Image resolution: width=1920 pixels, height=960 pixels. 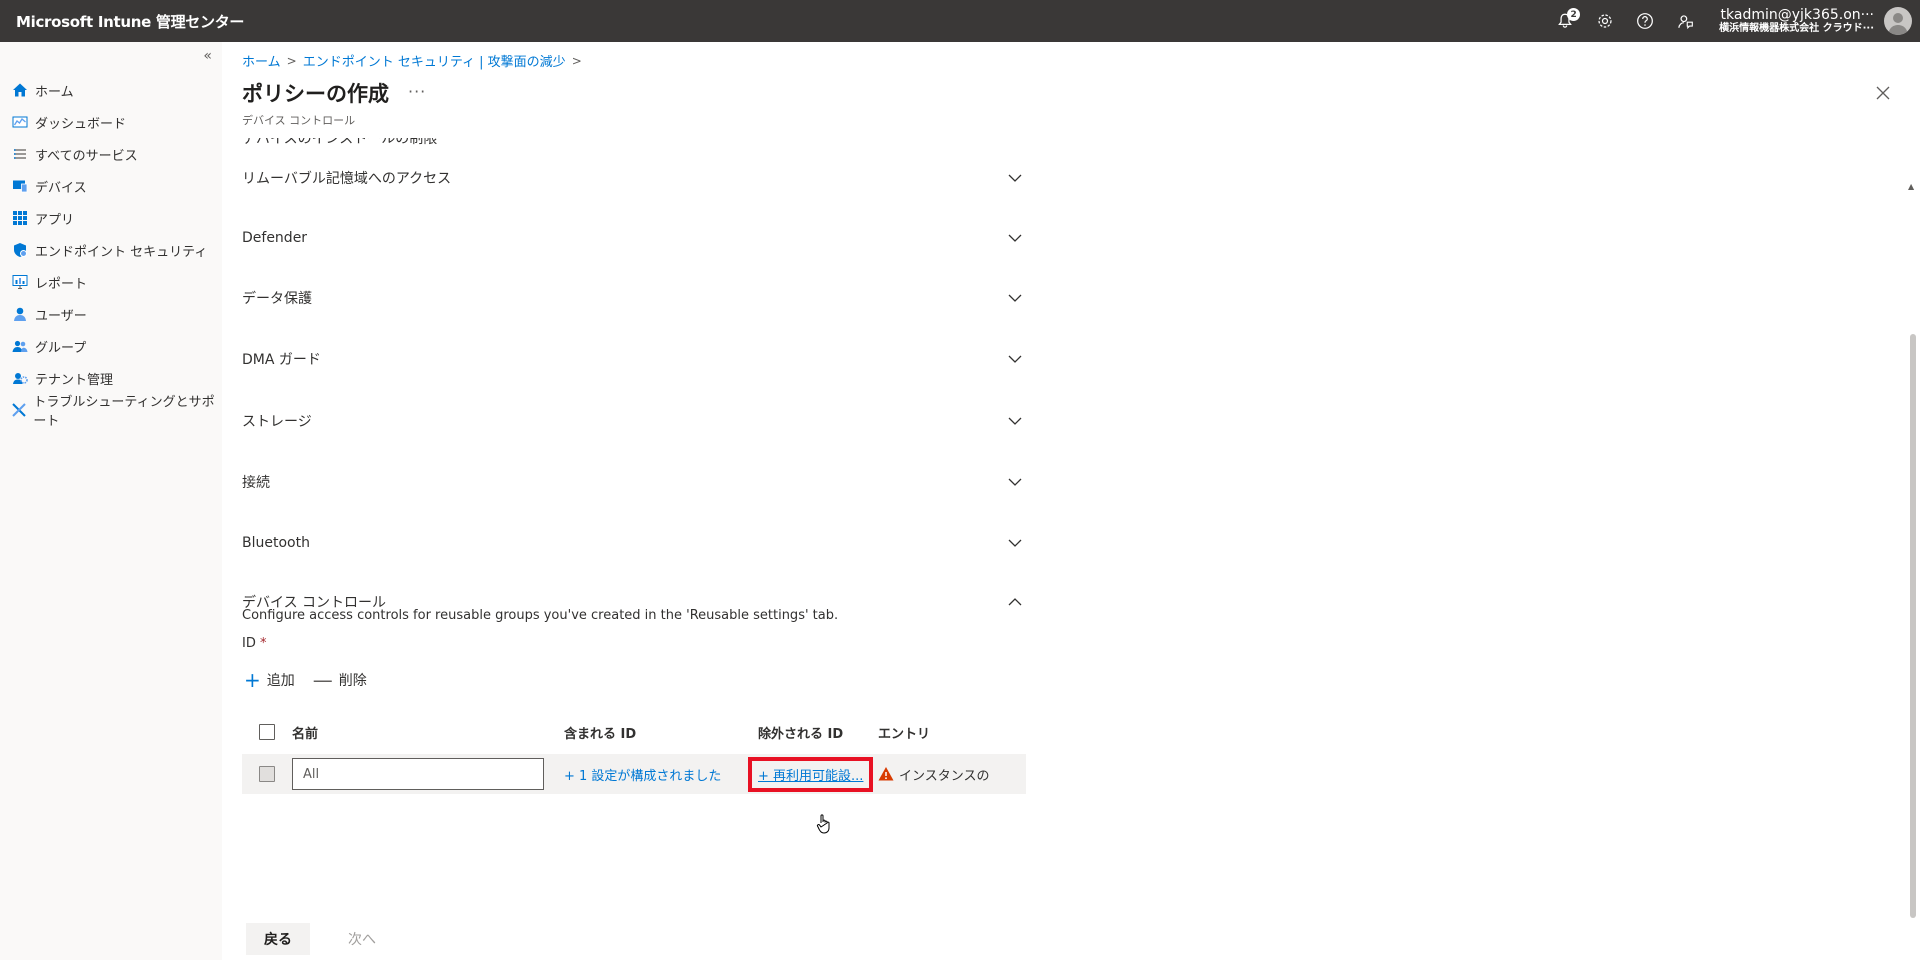 I want to click on delete-button: — 削除, so click(x=340, y=680).